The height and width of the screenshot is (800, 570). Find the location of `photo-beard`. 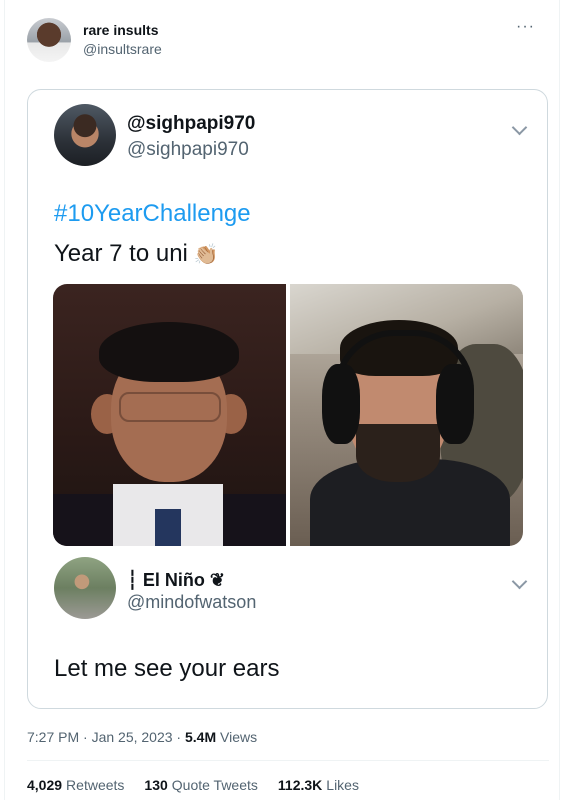

photo-beard is located at coordinates (398, 453).